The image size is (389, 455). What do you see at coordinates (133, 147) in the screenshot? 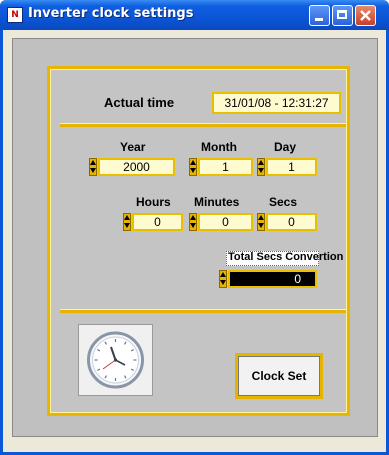
I see `year-label: Year` at bounding box center [133, 147].